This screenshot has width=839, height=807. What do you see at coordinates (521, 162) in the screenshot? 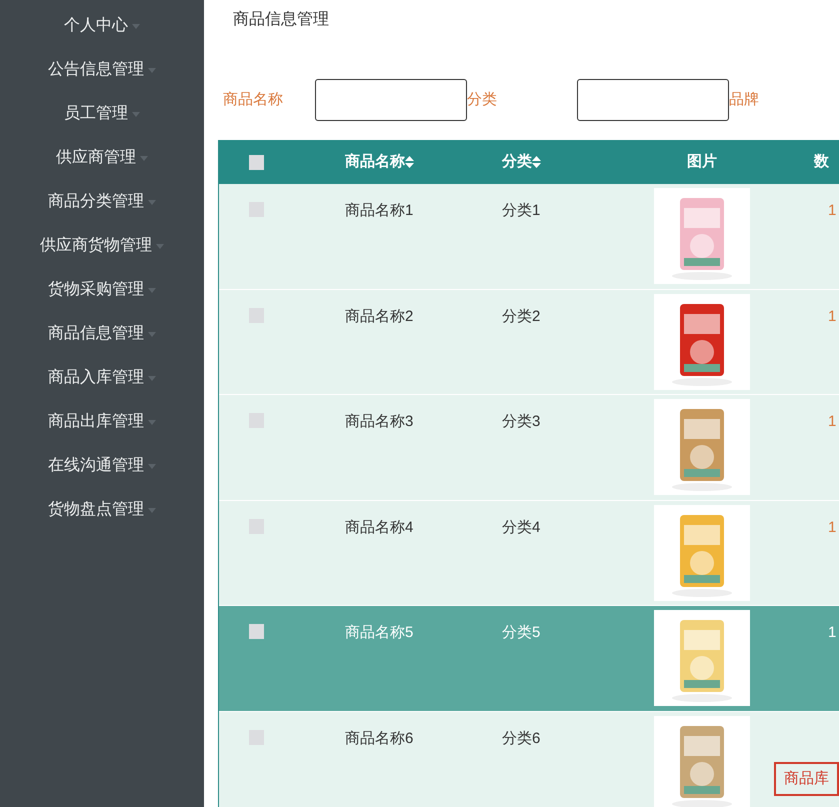
I see `column-header: 分类` at bounding box center [521, 162].